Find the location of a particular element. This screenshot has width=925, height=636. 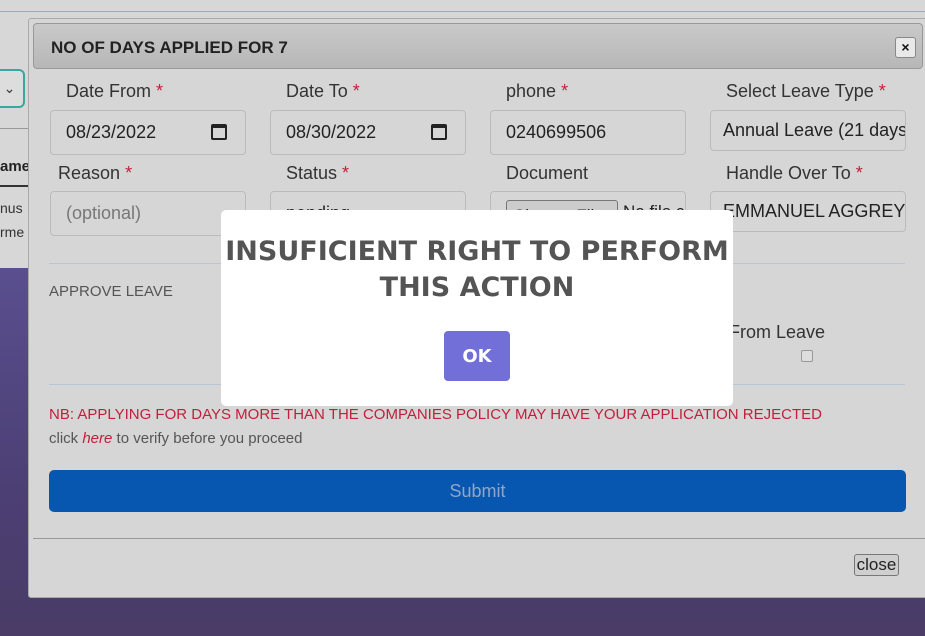

phone-input: 0240699506 is located at coordinates (588, 132).